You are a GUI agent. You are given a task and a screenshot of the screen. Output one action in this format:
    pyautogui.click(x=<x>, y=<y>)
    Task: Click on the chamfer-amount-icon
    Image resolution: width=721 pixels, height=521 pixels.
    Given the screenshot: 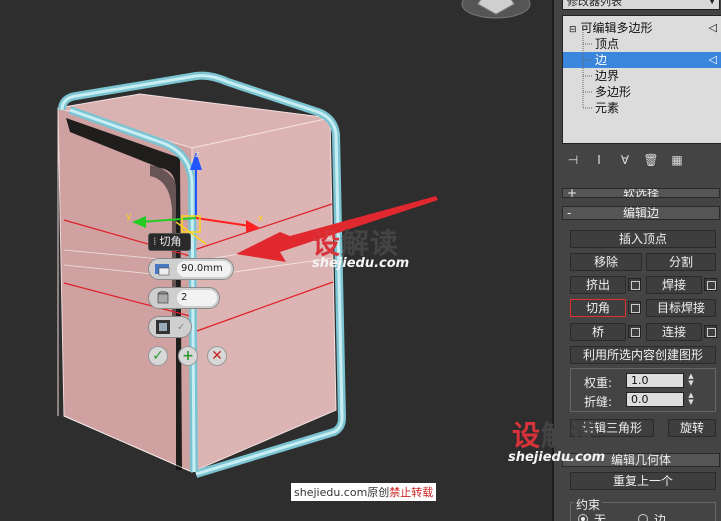 What is the action you would take?
    pyautogui.click(x=163, y=269)
    